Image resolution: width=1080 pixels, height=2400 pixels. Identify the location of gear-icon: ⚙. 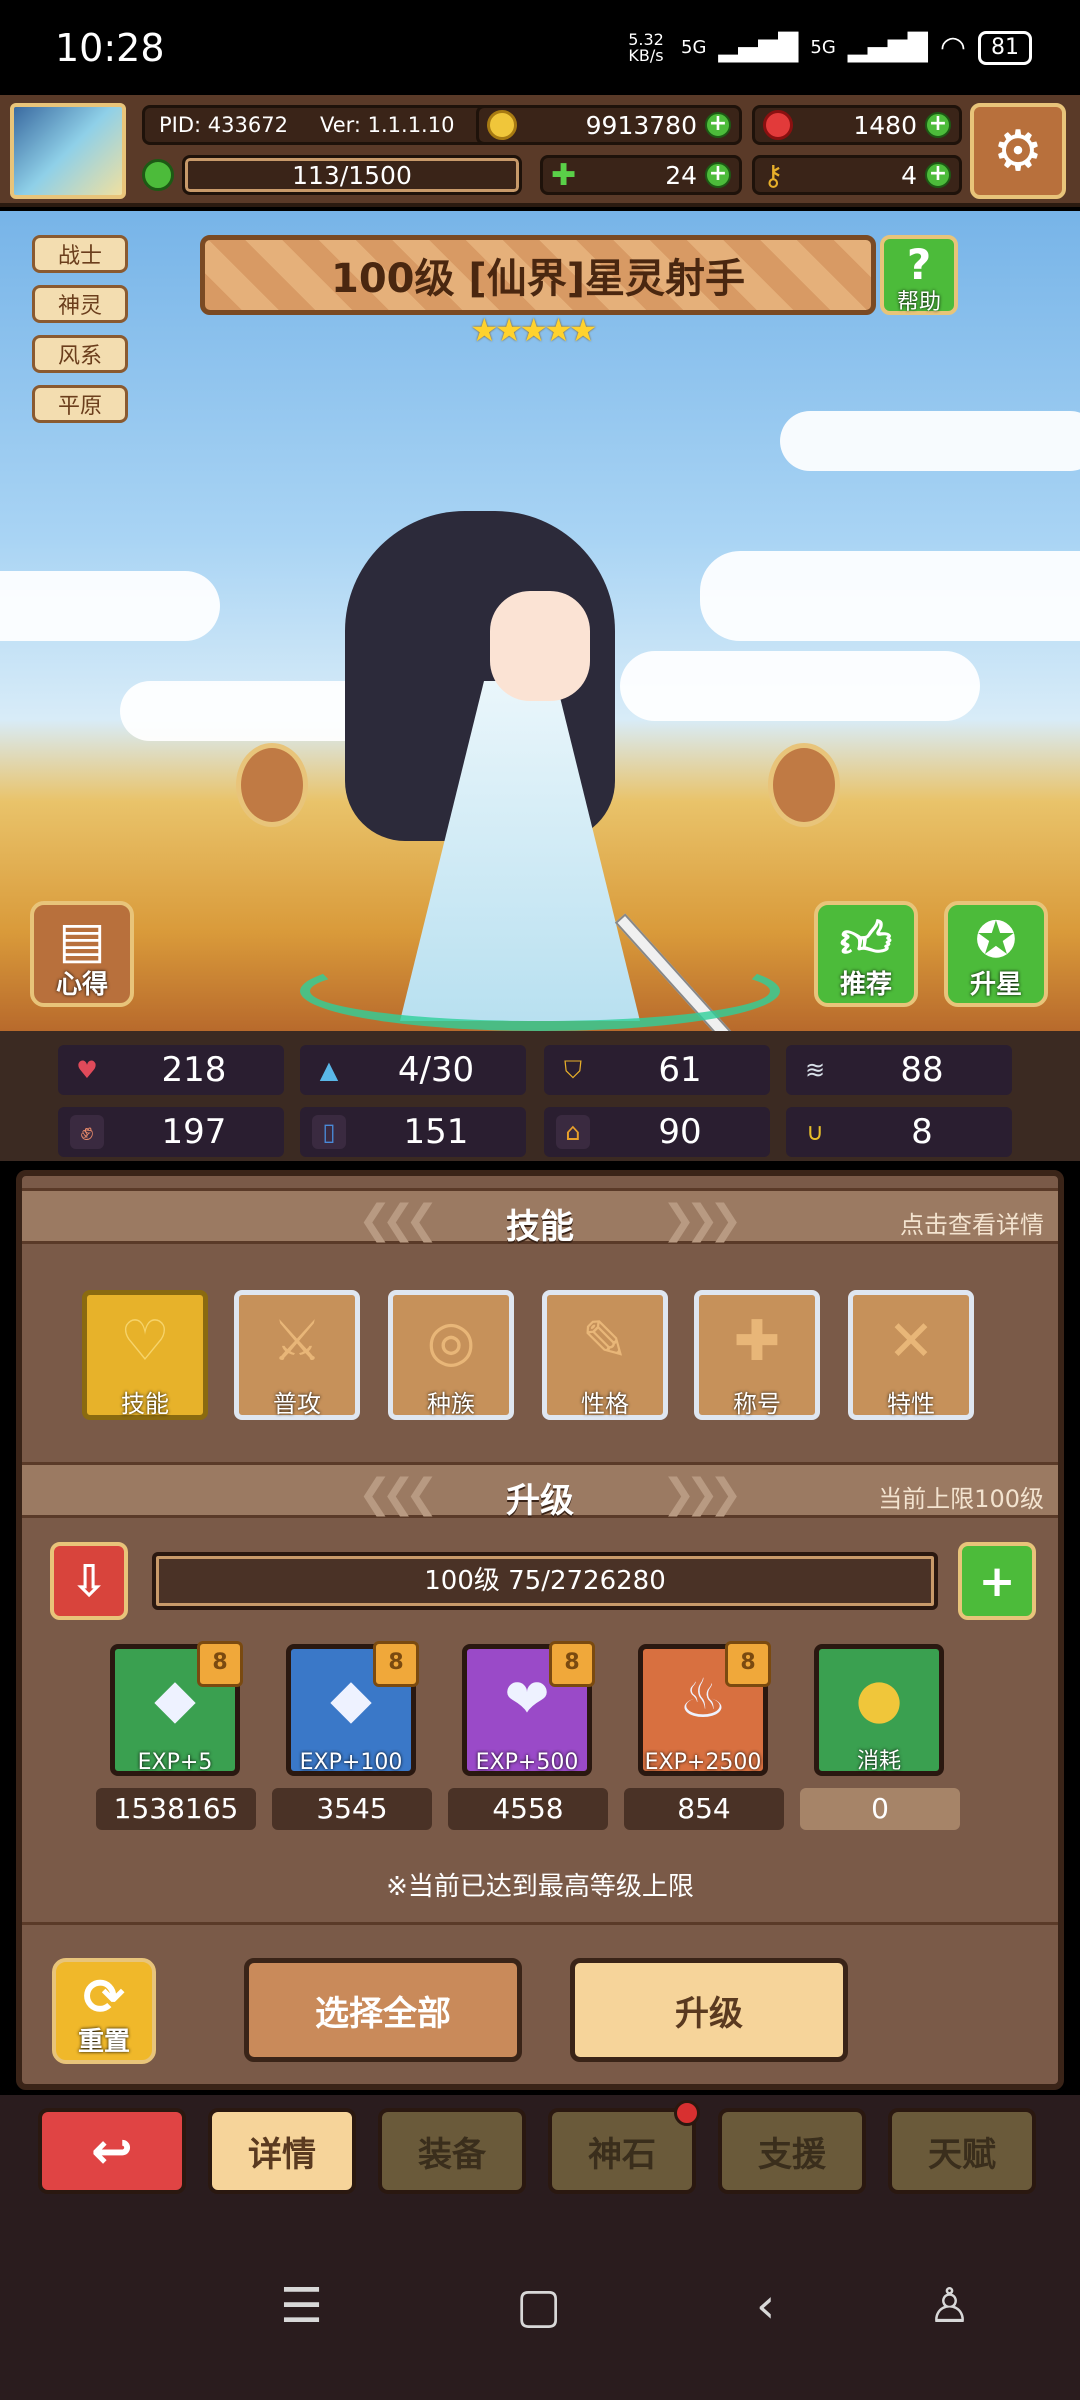
(1018, 151).